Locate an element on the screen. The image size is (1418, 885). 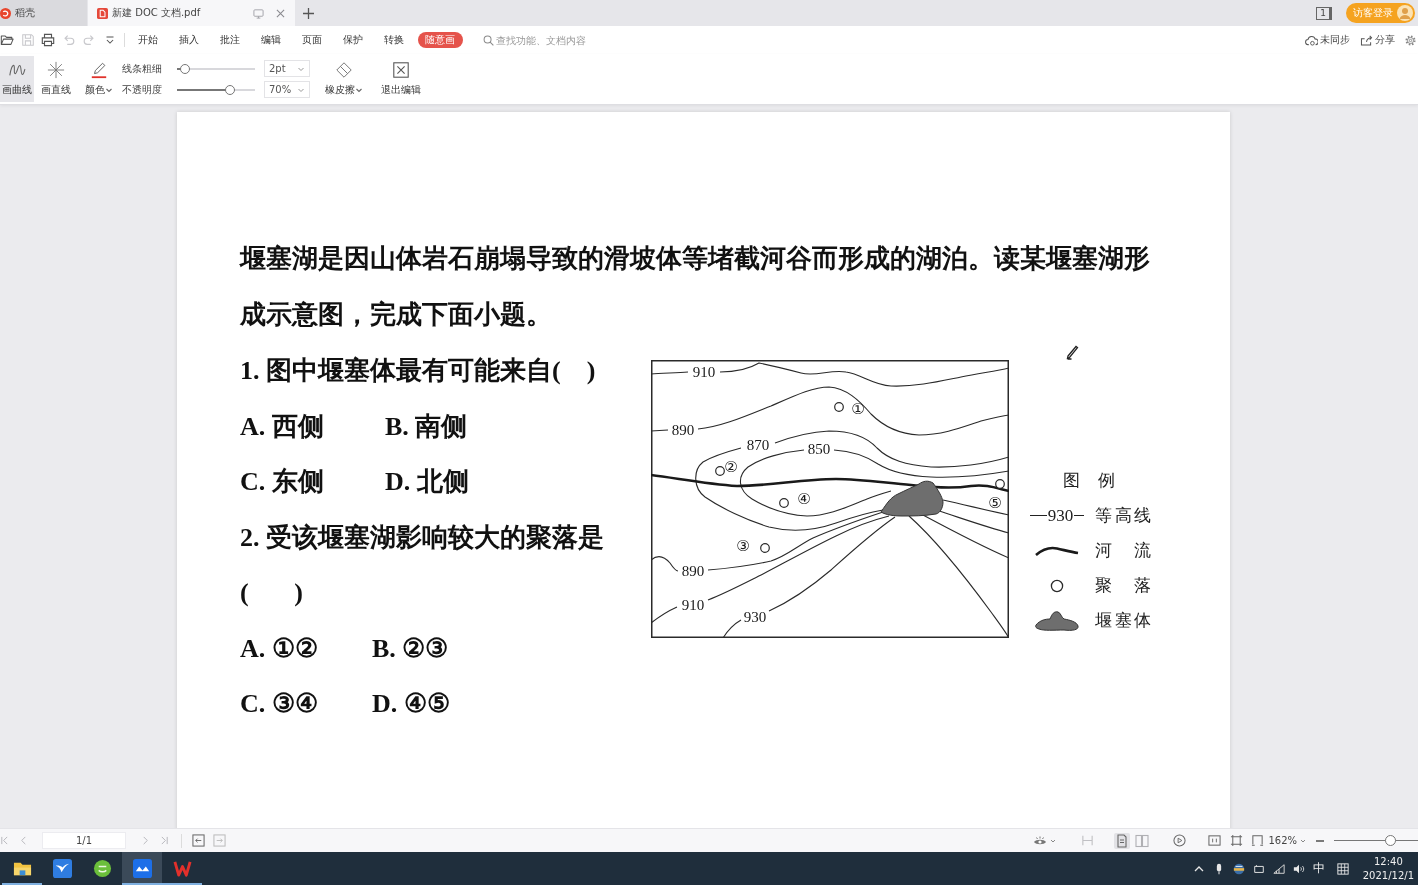
menu-tab: 编辑 is located at coordinates (271, 40).